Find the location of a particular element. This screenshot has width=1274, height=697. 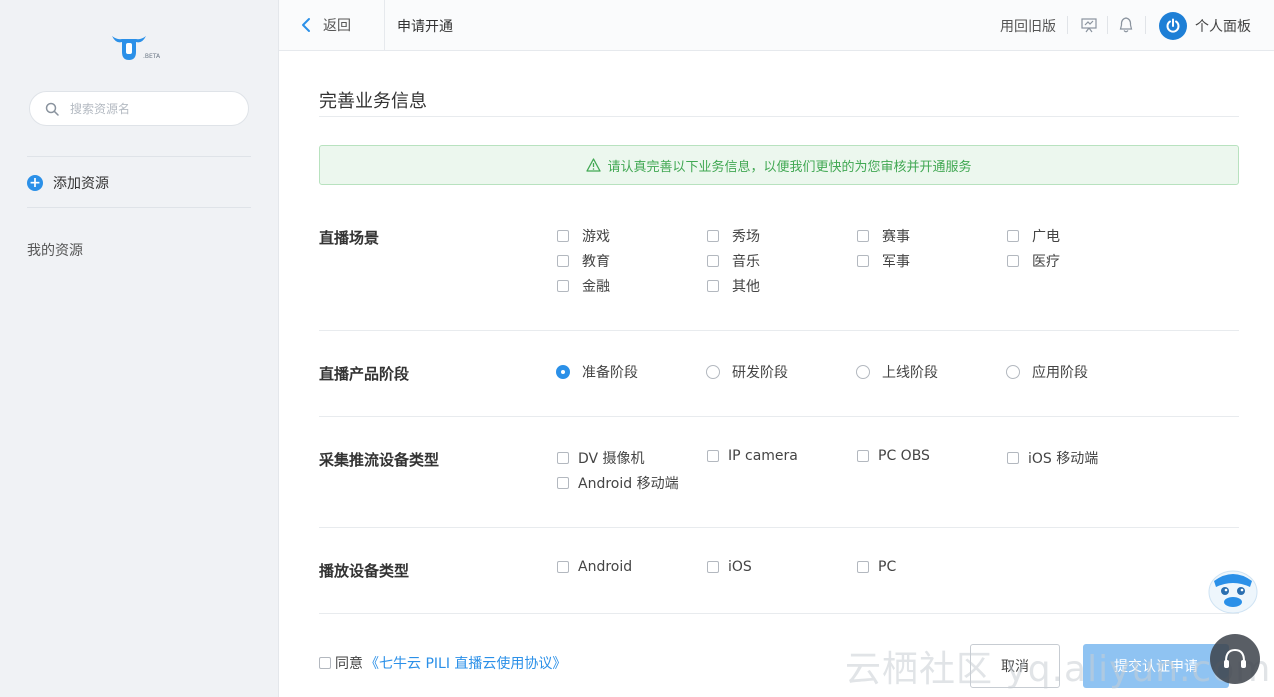

playback-option: Android is located at coordinates (594, 567).